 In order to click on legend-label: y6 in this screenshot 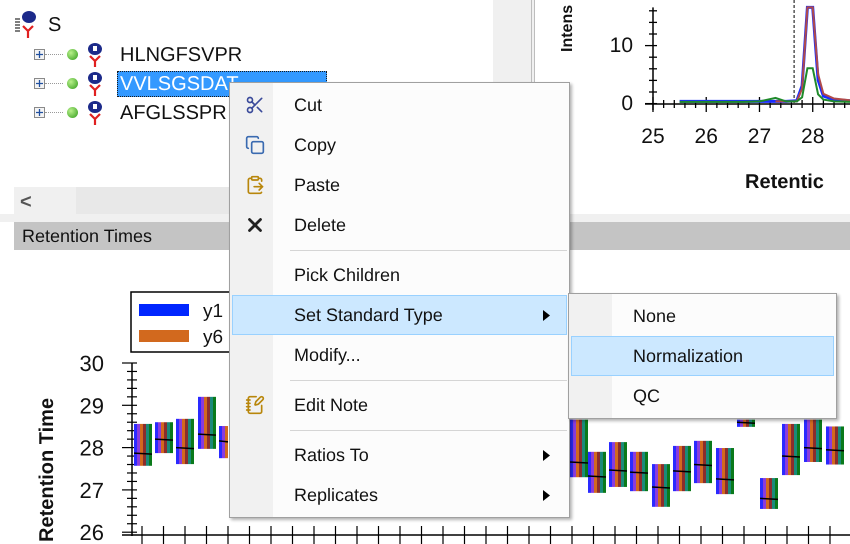, I will do `click(213, 337)`.